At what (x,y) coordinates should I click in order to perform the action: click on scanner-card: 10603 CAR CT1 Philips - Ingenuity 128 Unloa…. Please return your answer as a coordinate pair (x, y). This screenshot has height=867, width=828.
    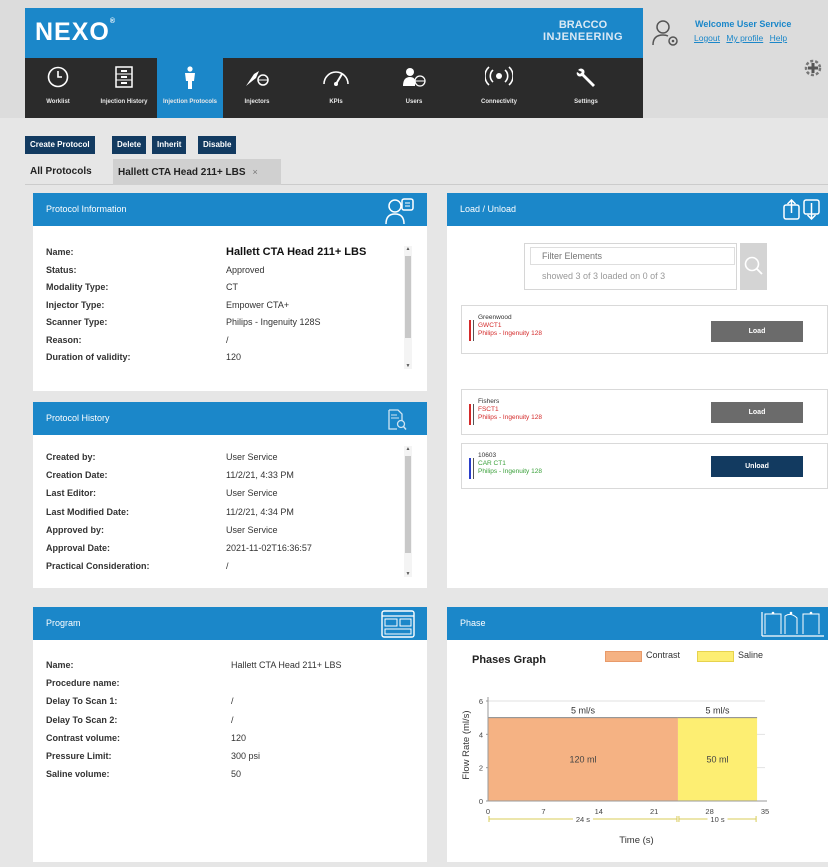
    Looking at the image, I should click on (644, 466).